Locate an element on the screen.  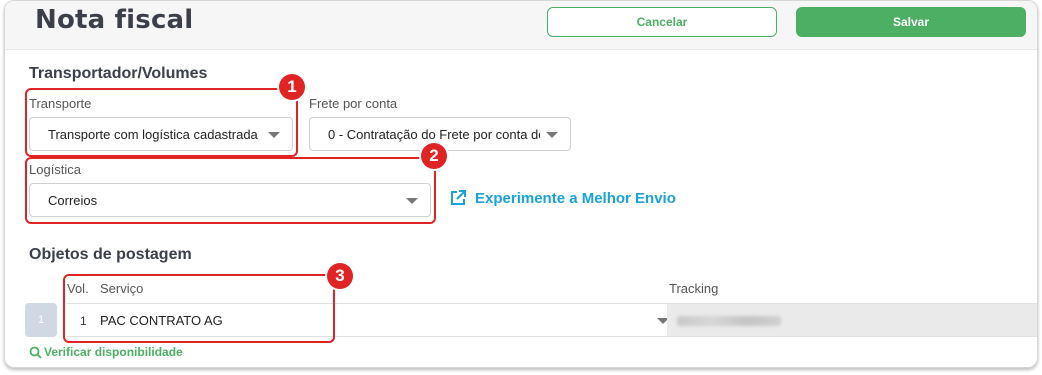
tracking-value-blurred is located at coordinates (729, 321).